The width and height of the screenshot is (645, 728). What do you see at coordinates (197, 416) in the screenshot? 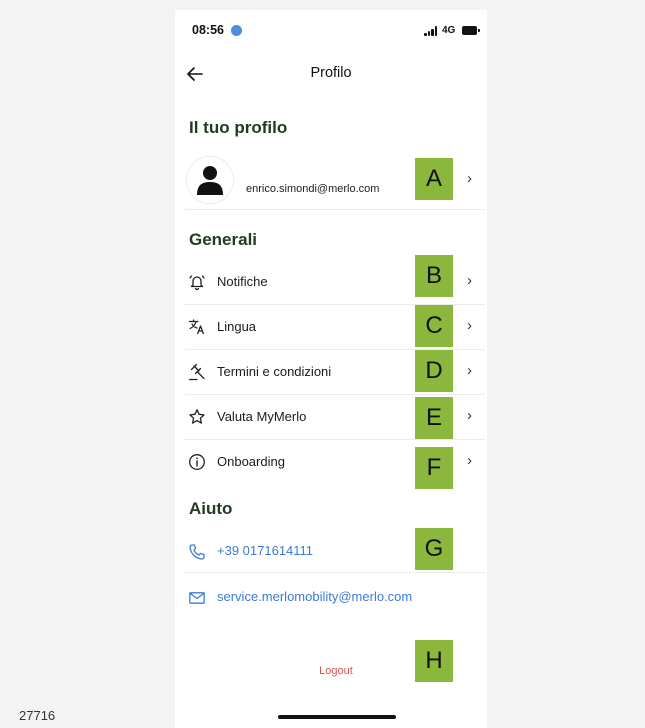
I see `star-icon` at bounding box center [197, 416].